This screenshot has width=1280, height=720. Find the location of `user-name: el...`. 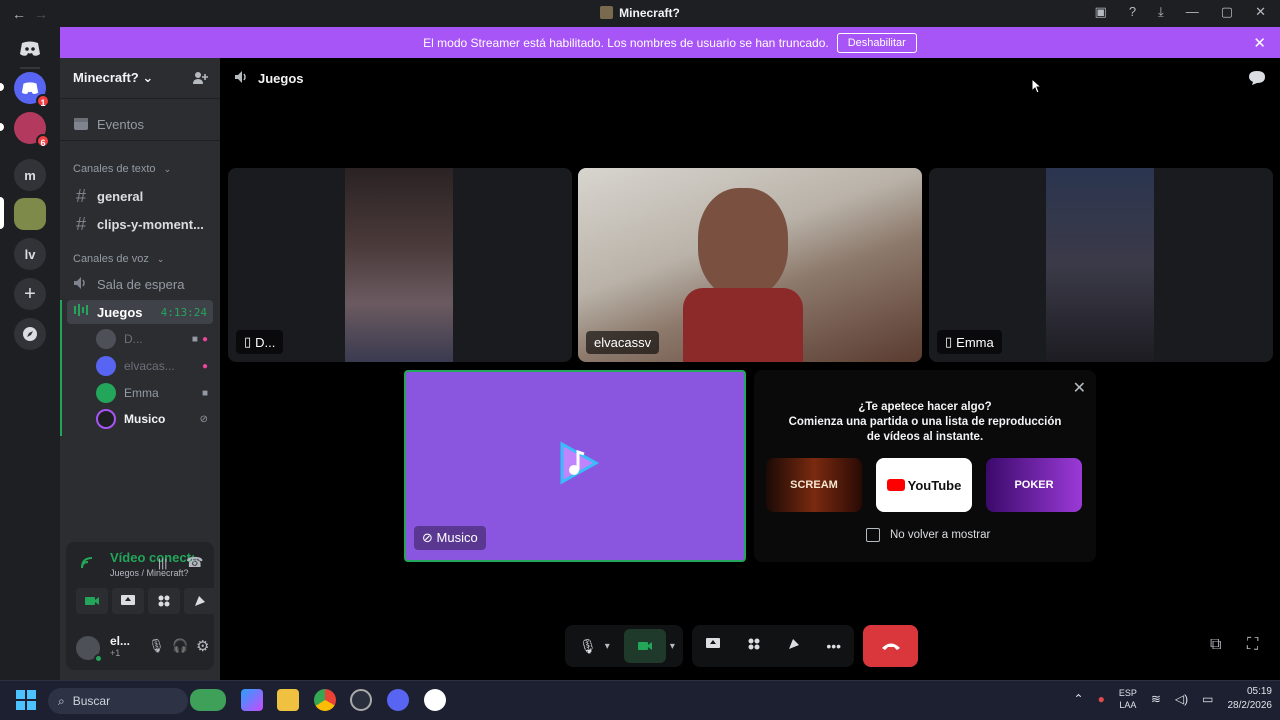

user-name: el... is located at coordinates (120, 641).